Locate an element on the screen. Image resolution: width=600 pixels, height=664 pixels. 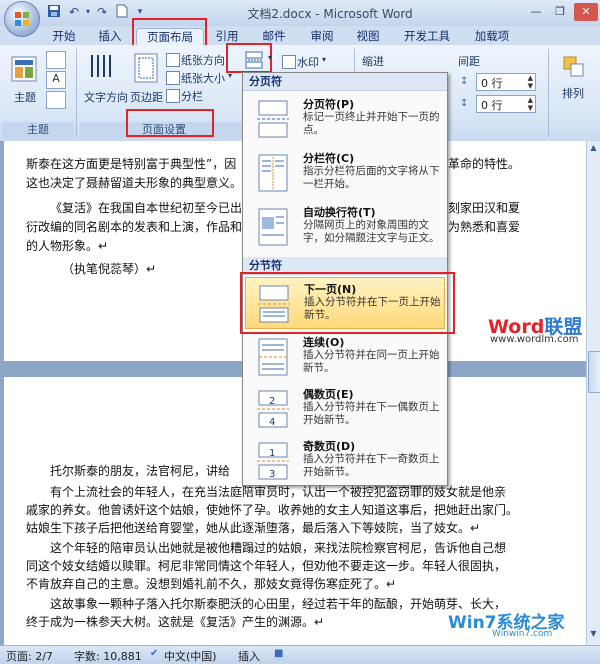
menu-item-title: 连续(O) is located at coordinates (324, 342).